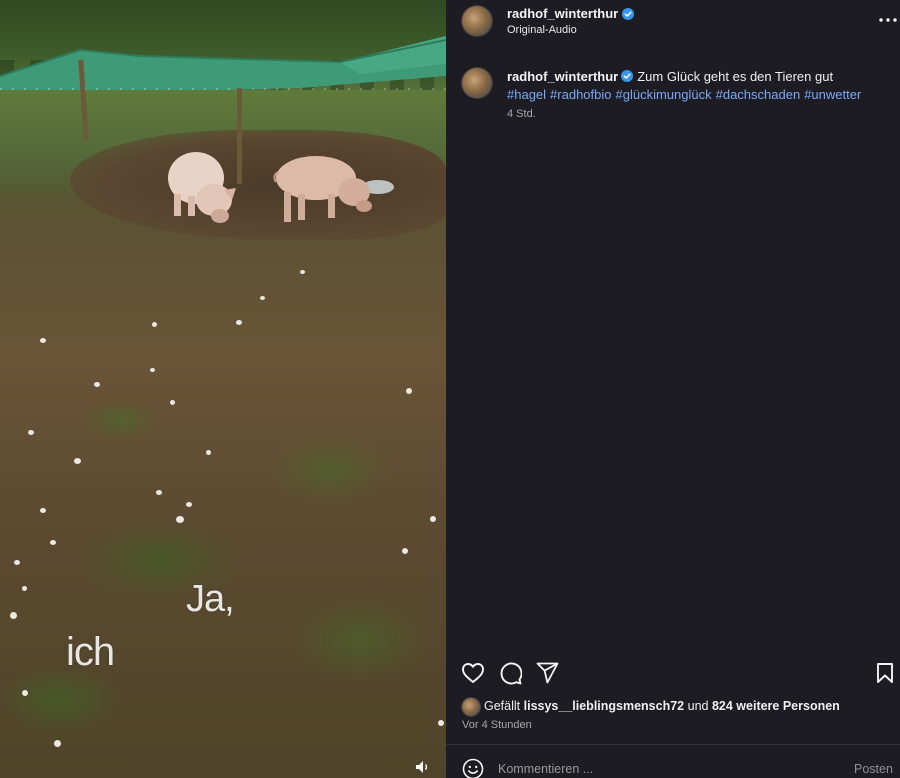  Describe the element at coordinates (648, 769) in the screenshot. I see `comment-input` at that location.